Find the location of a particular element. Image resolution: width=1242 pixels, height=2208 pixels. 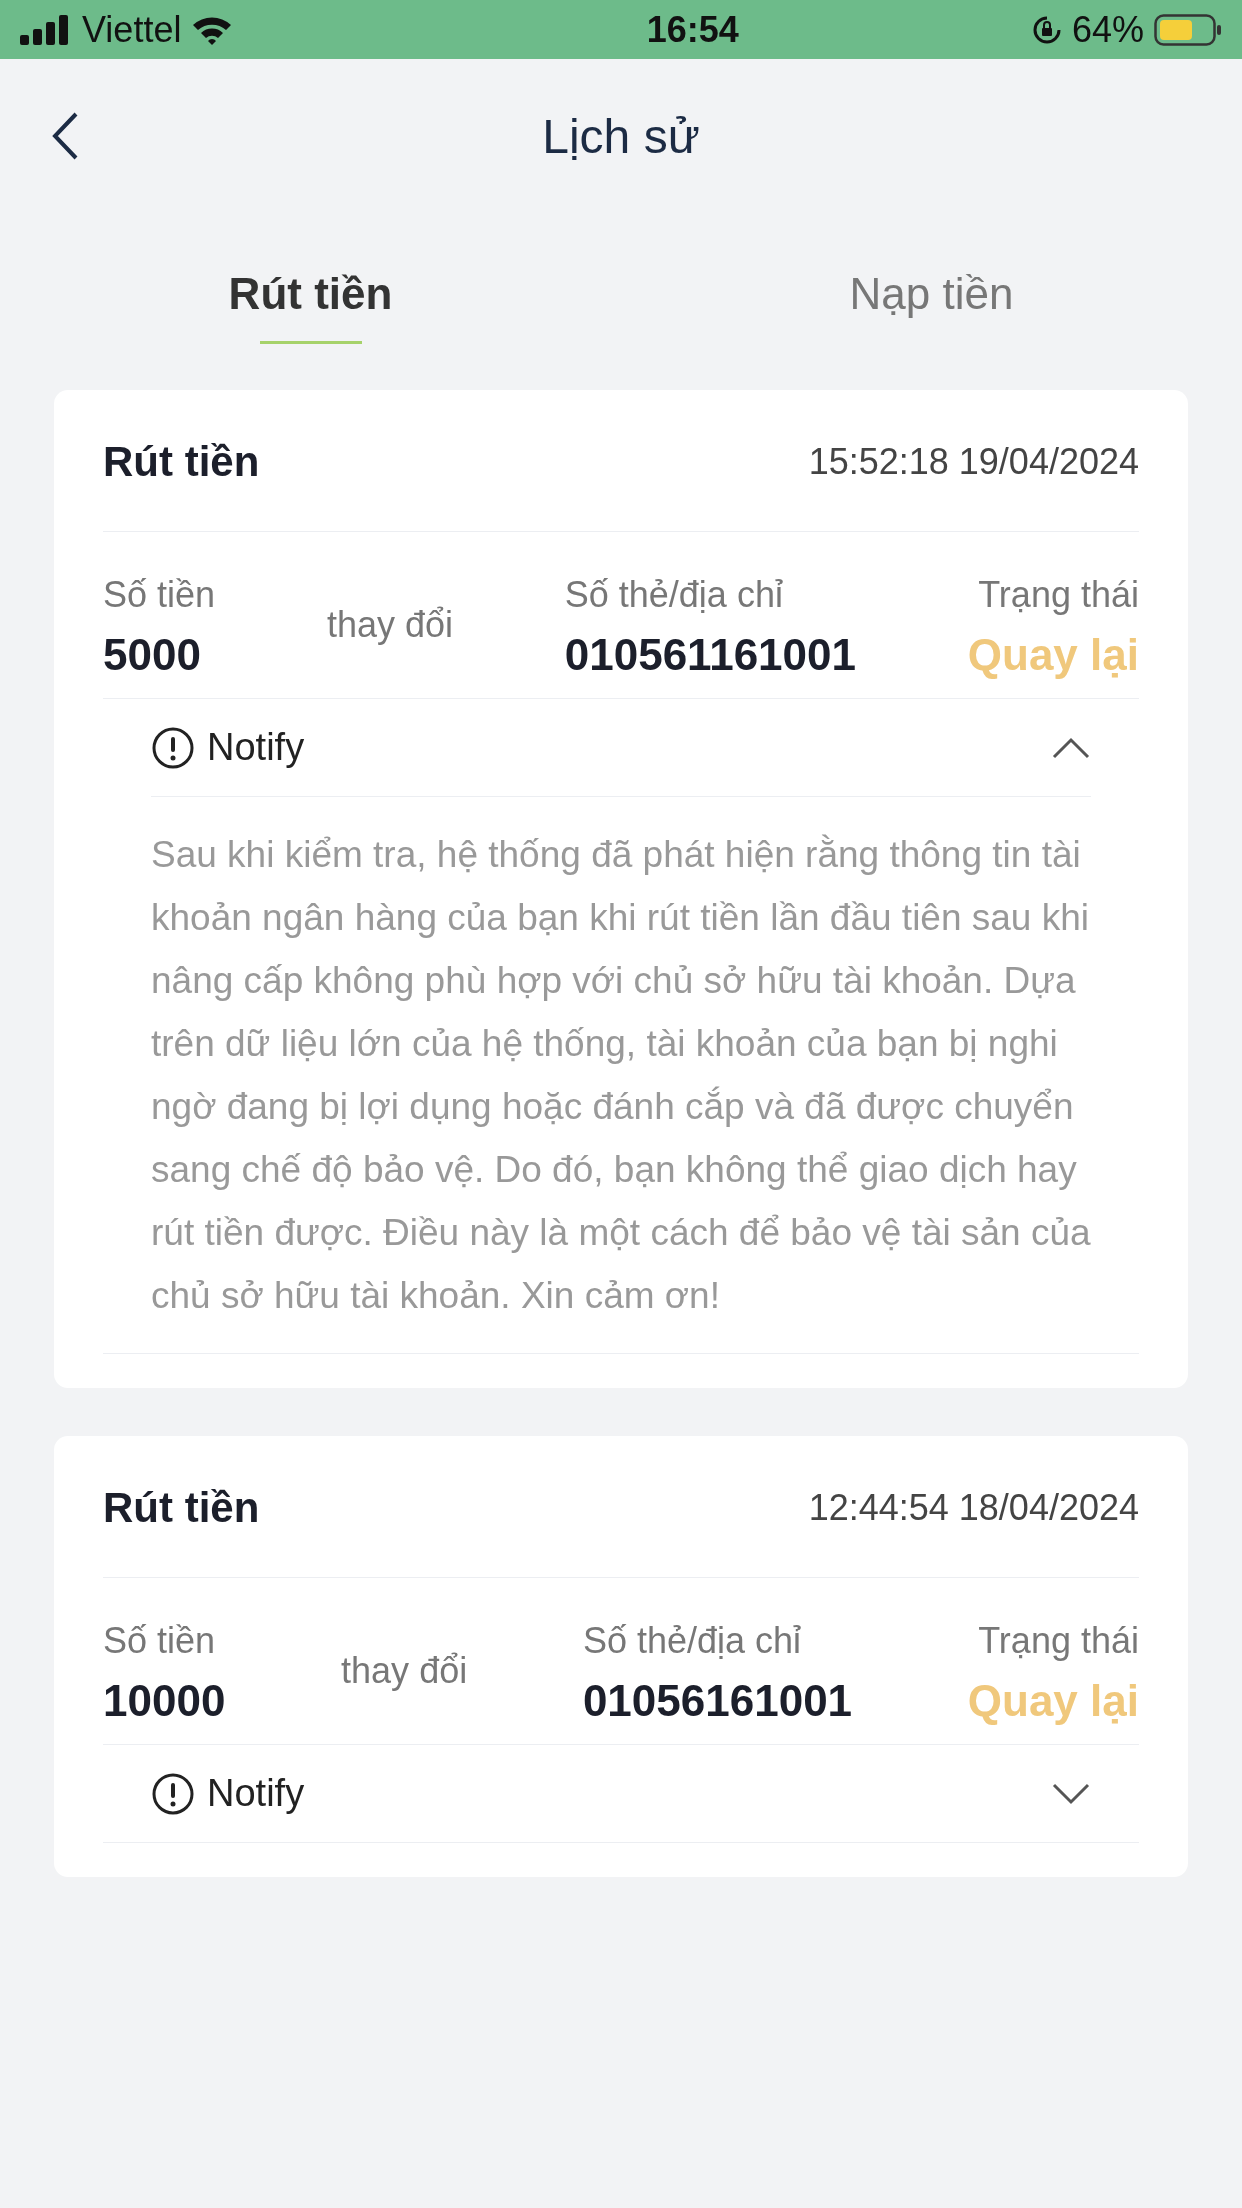

card-number: 010561161001 is located at coordinates (710, 655).